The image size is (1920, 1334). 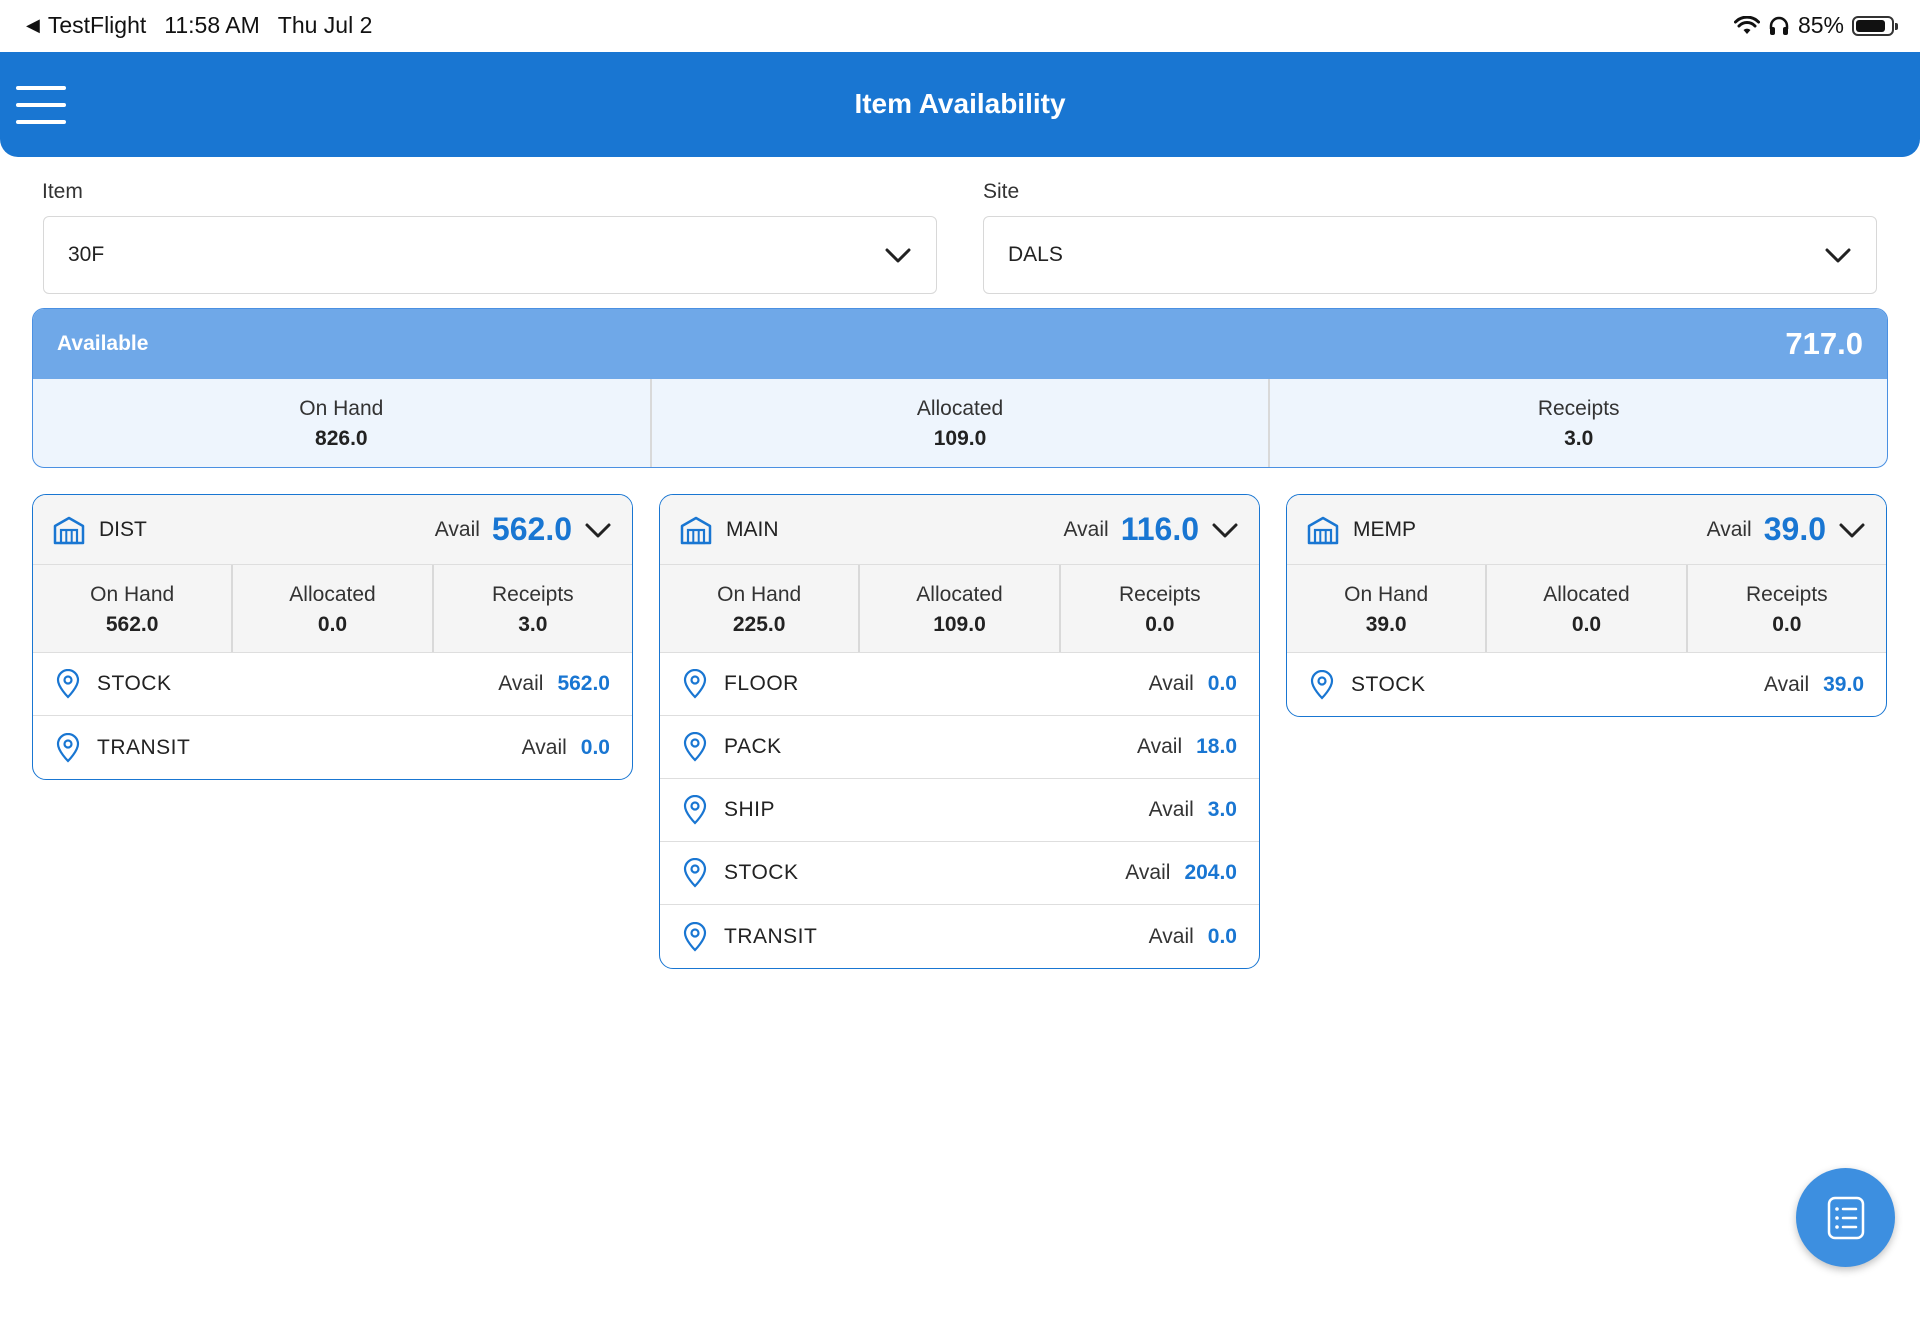 I want to click on site-header: MEMP Avail 39.0, so click(x=1586, y=530).